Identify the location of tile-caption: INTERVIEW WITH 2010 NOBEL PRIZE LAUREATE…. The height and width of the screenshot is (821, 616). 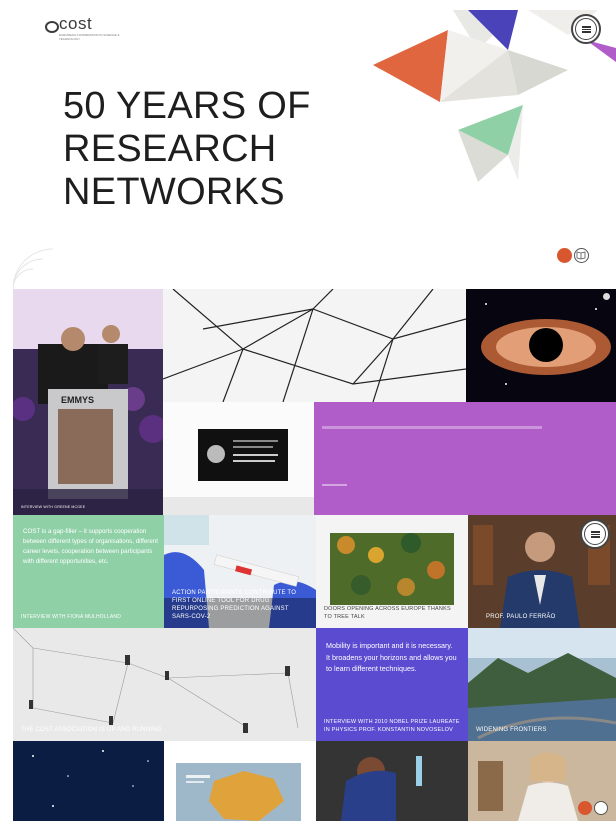
(392, 726).